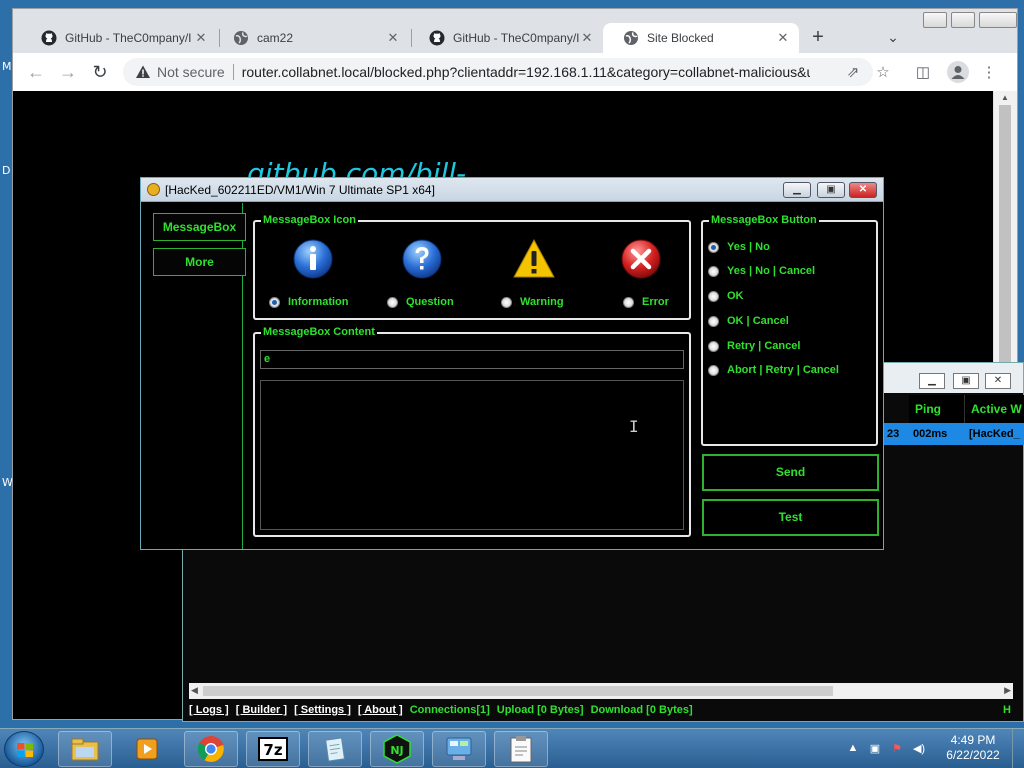 This screenshot has width=1024, height=768. What do you see at coordinates (818, 38) in the screenshot?
I see `new-tab-button: +` at bounding box center [818, 38].